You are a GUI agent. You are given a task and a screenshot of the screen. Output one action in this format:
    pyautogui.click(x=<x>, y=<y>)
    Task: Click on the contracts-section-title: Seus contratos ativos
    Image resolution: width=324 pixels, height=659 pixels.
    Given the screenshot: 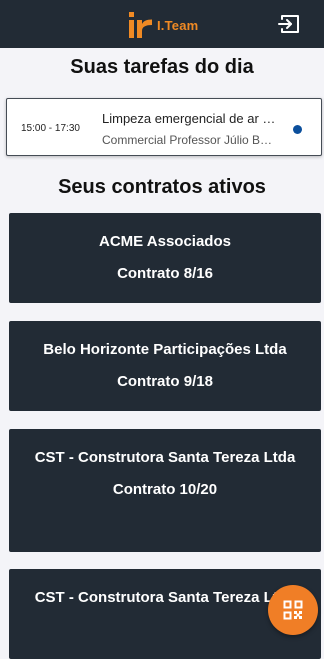 What is the action you would take?
    pyautogui.click(x=162, y=187)
    